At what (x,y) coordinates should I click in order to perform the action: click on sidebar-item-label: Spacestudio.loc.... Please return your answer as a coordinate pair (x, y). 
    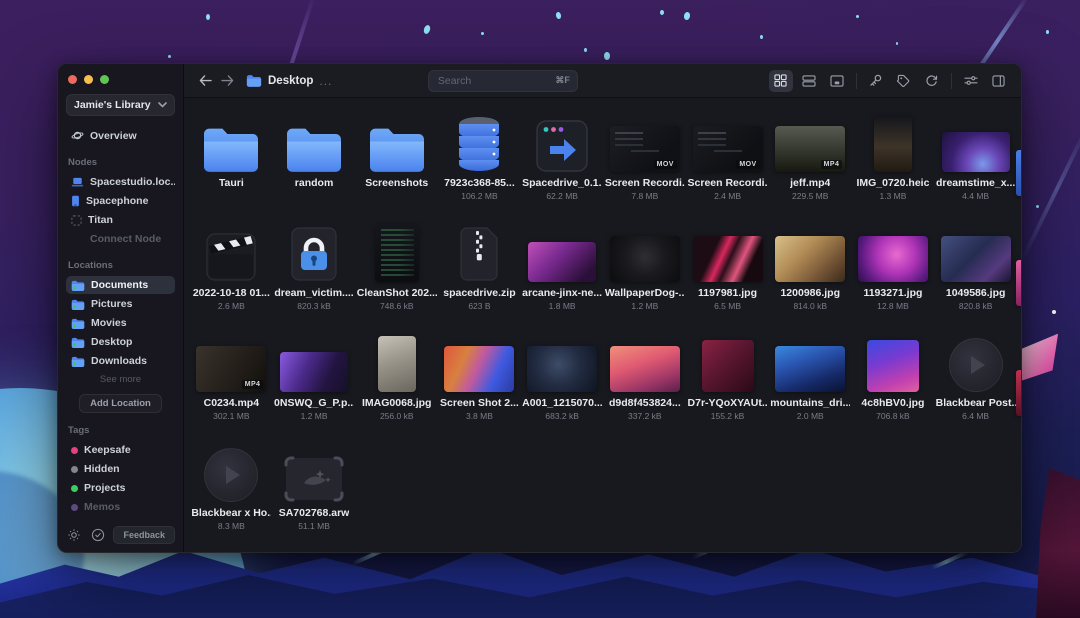
    Looking at the image, I should click on (132, 182).